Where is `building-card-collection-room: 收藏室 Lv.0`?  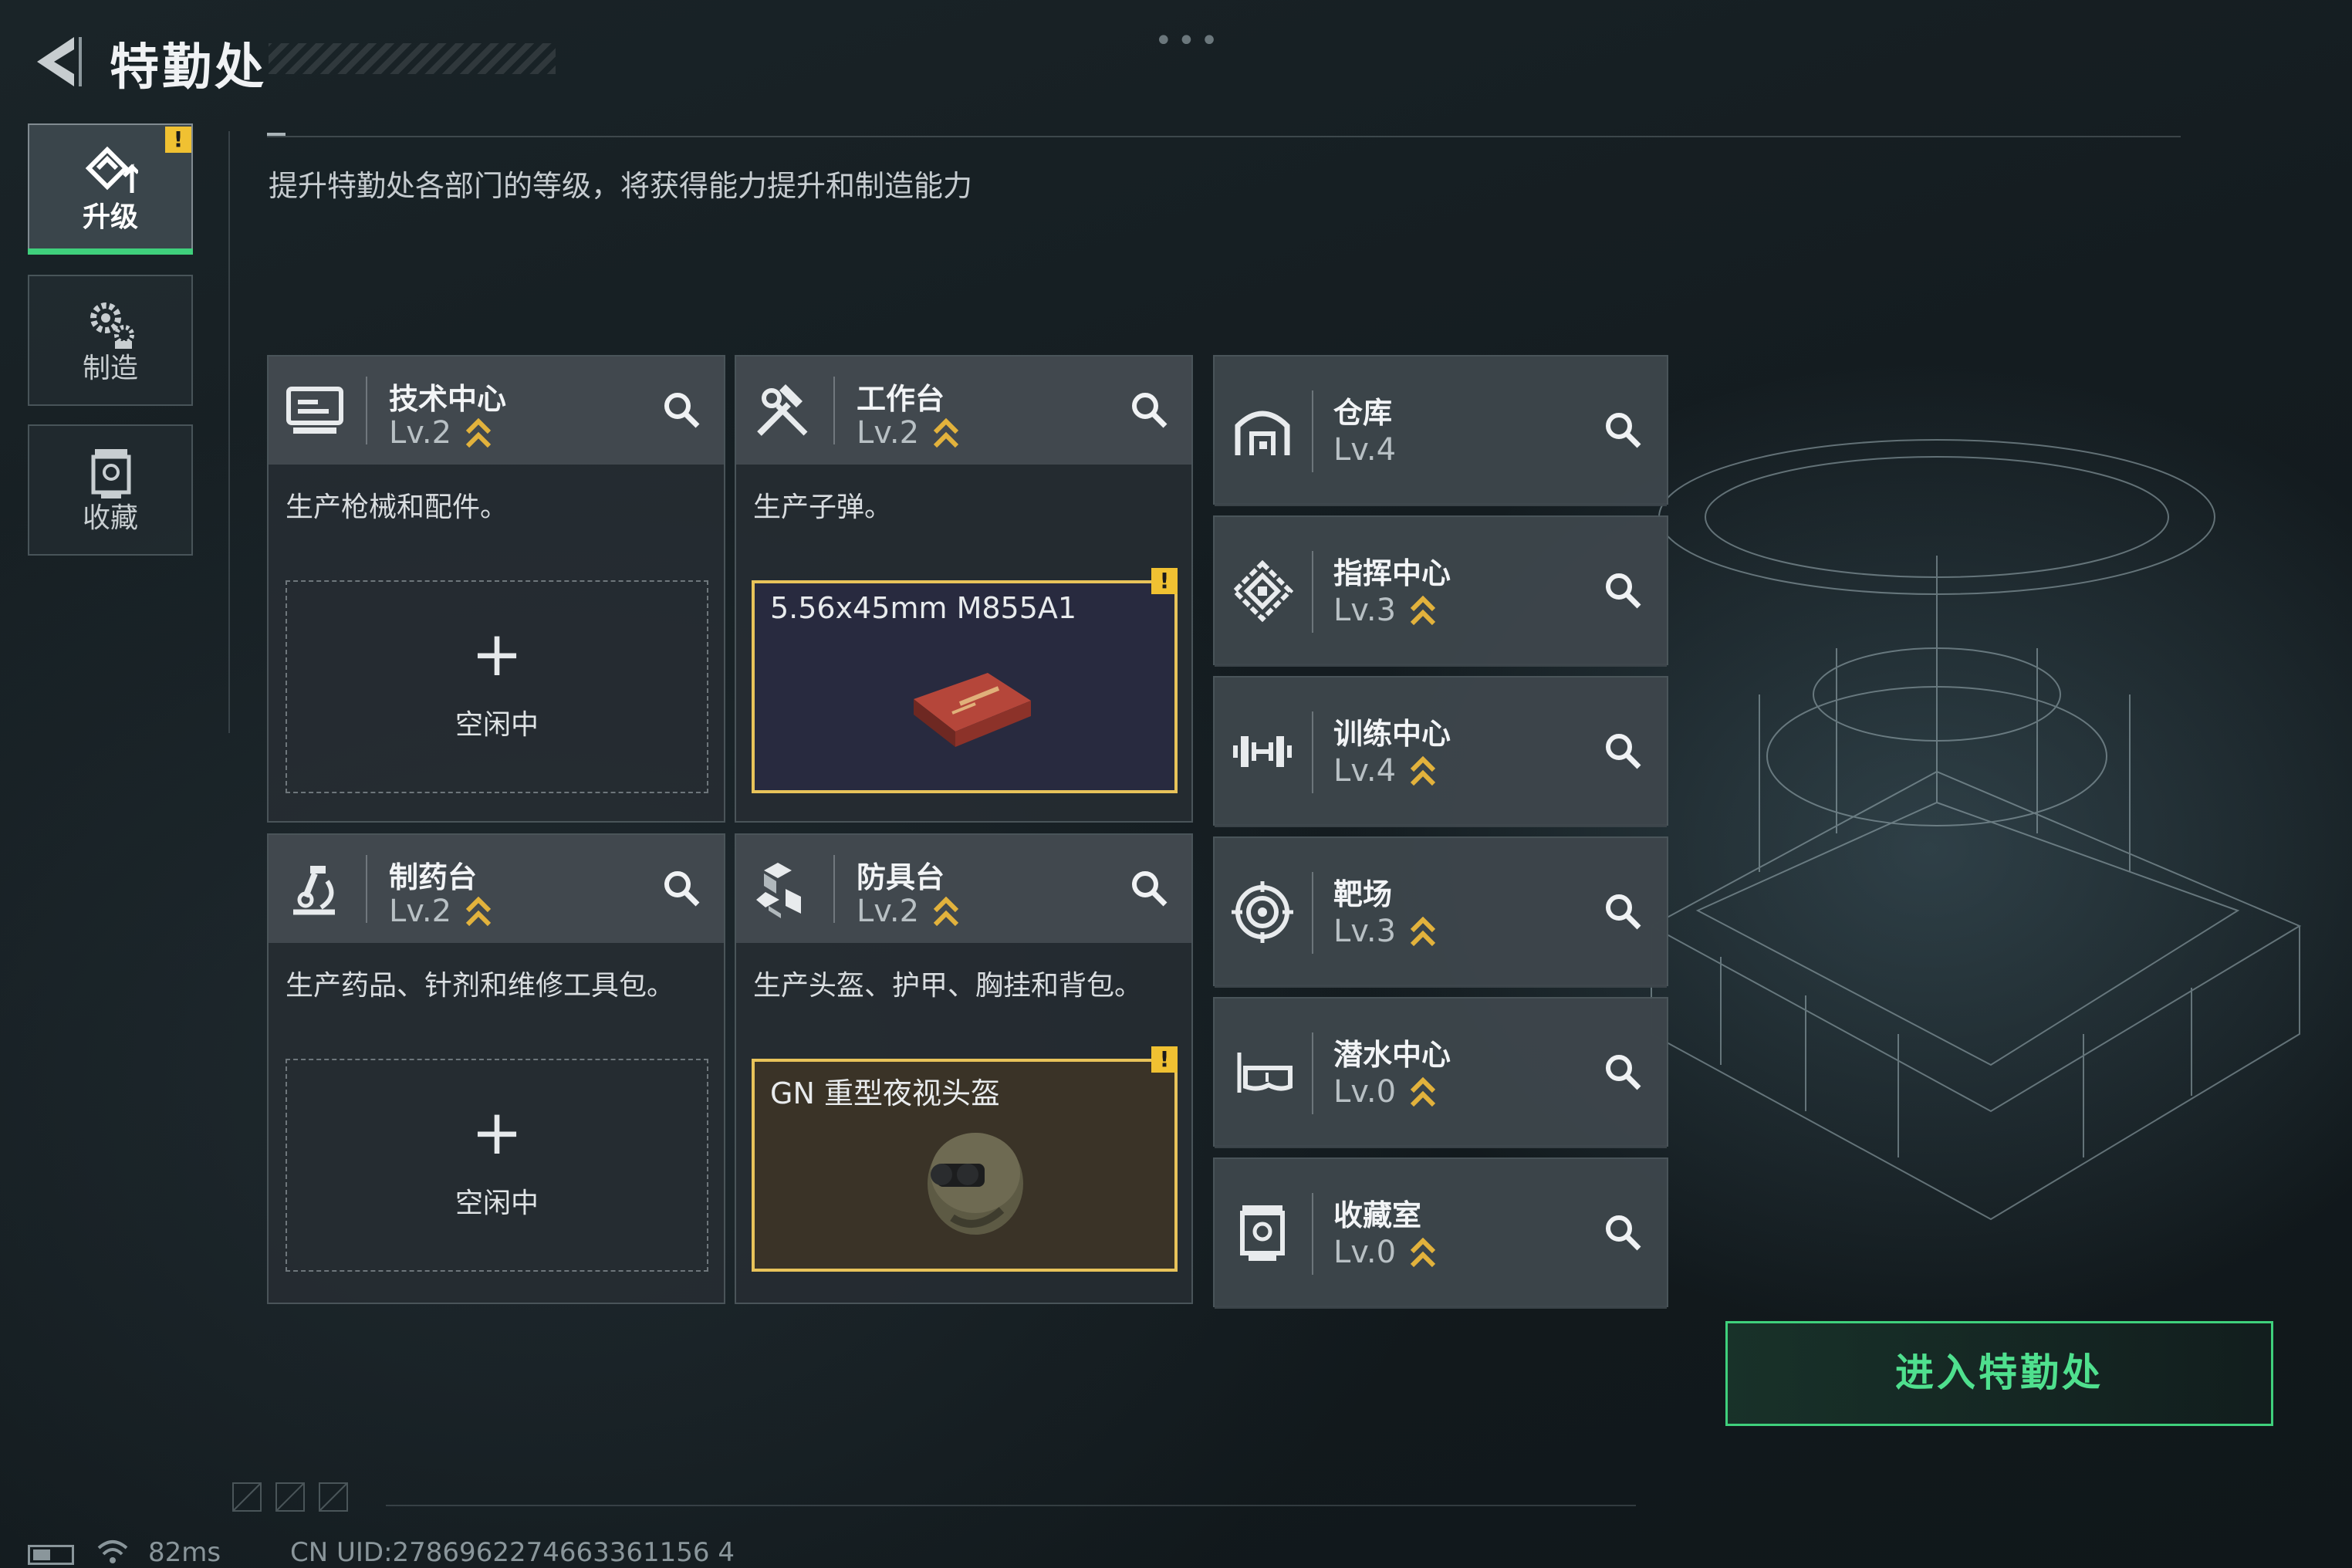
building-card-collection-room: 收藏室 Lv.0 is located at coordinates (1440, 1233).